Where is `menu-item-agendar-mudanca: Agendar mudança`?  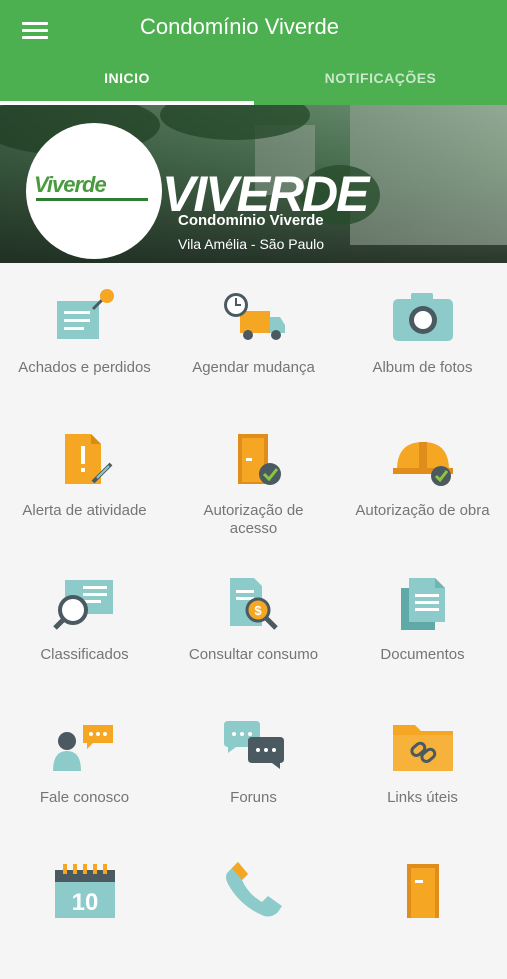 menu-item-agendar-mudanca: Agendar mudança is located at coordinates (253, 334).